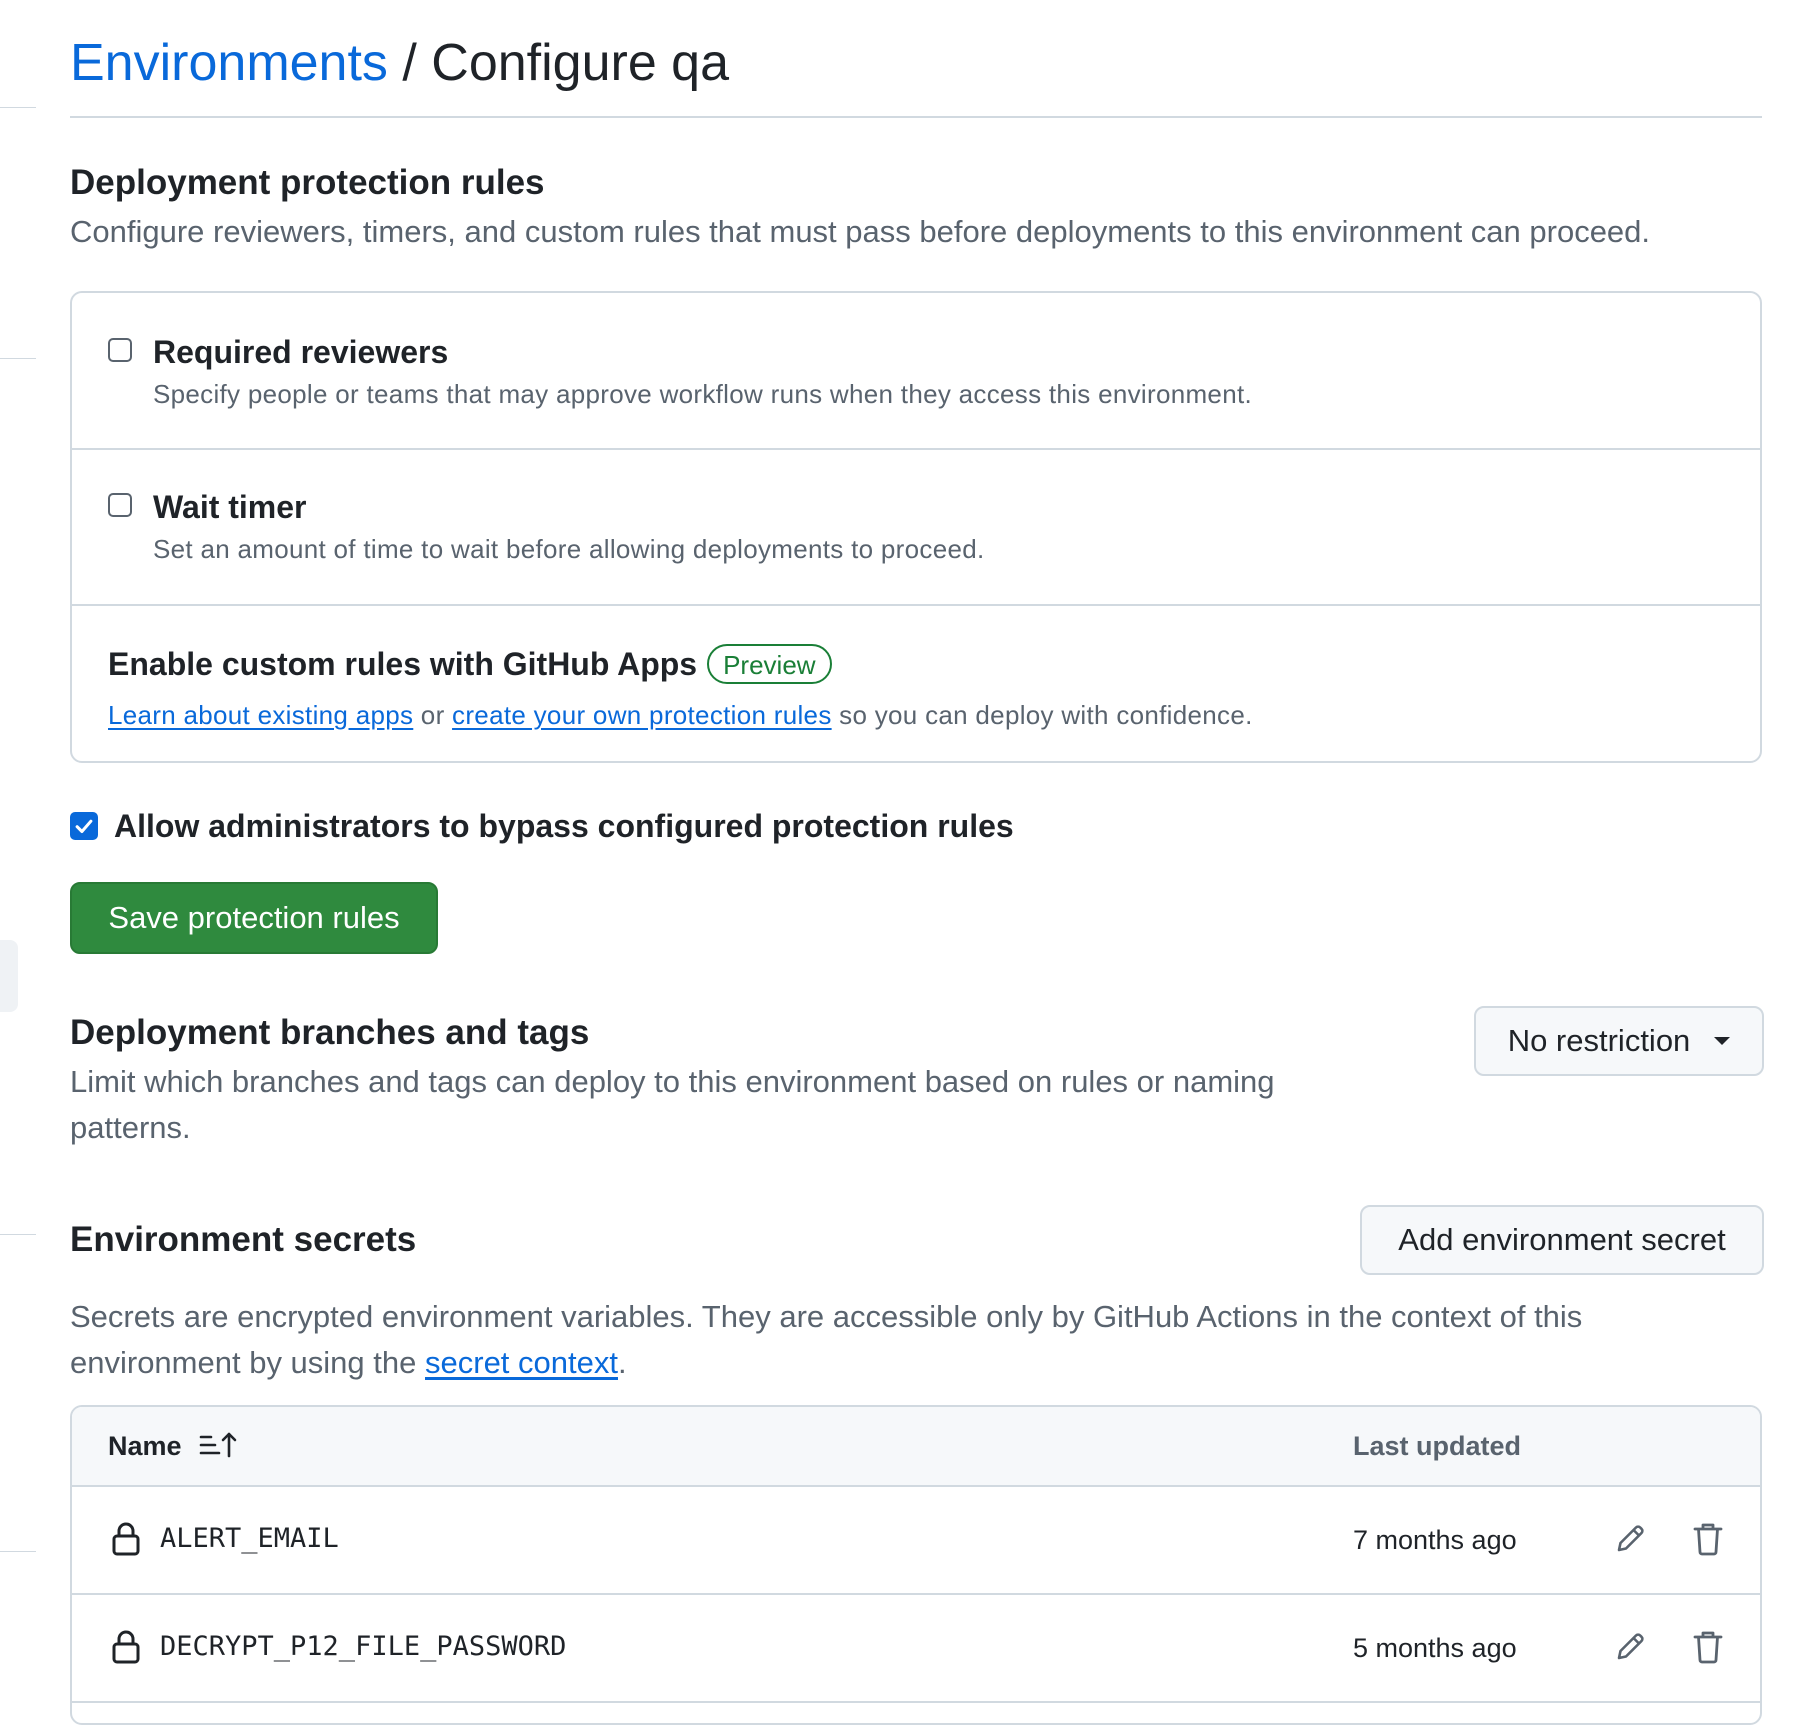  Describe the element at coordinates (769, 663) in the screenshot. I see `preview-badge: Preview` at that location.